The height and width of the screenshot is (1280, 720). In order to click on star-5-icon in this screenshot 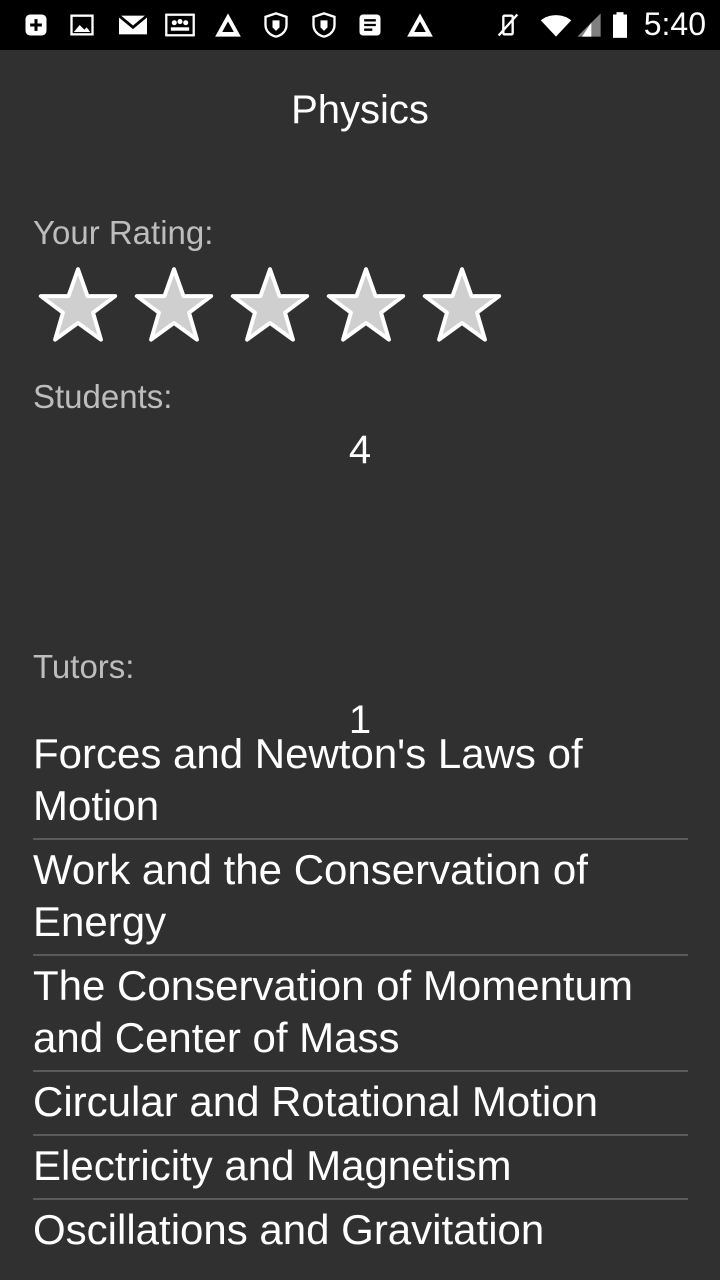, I will do `click(462, 304)`.